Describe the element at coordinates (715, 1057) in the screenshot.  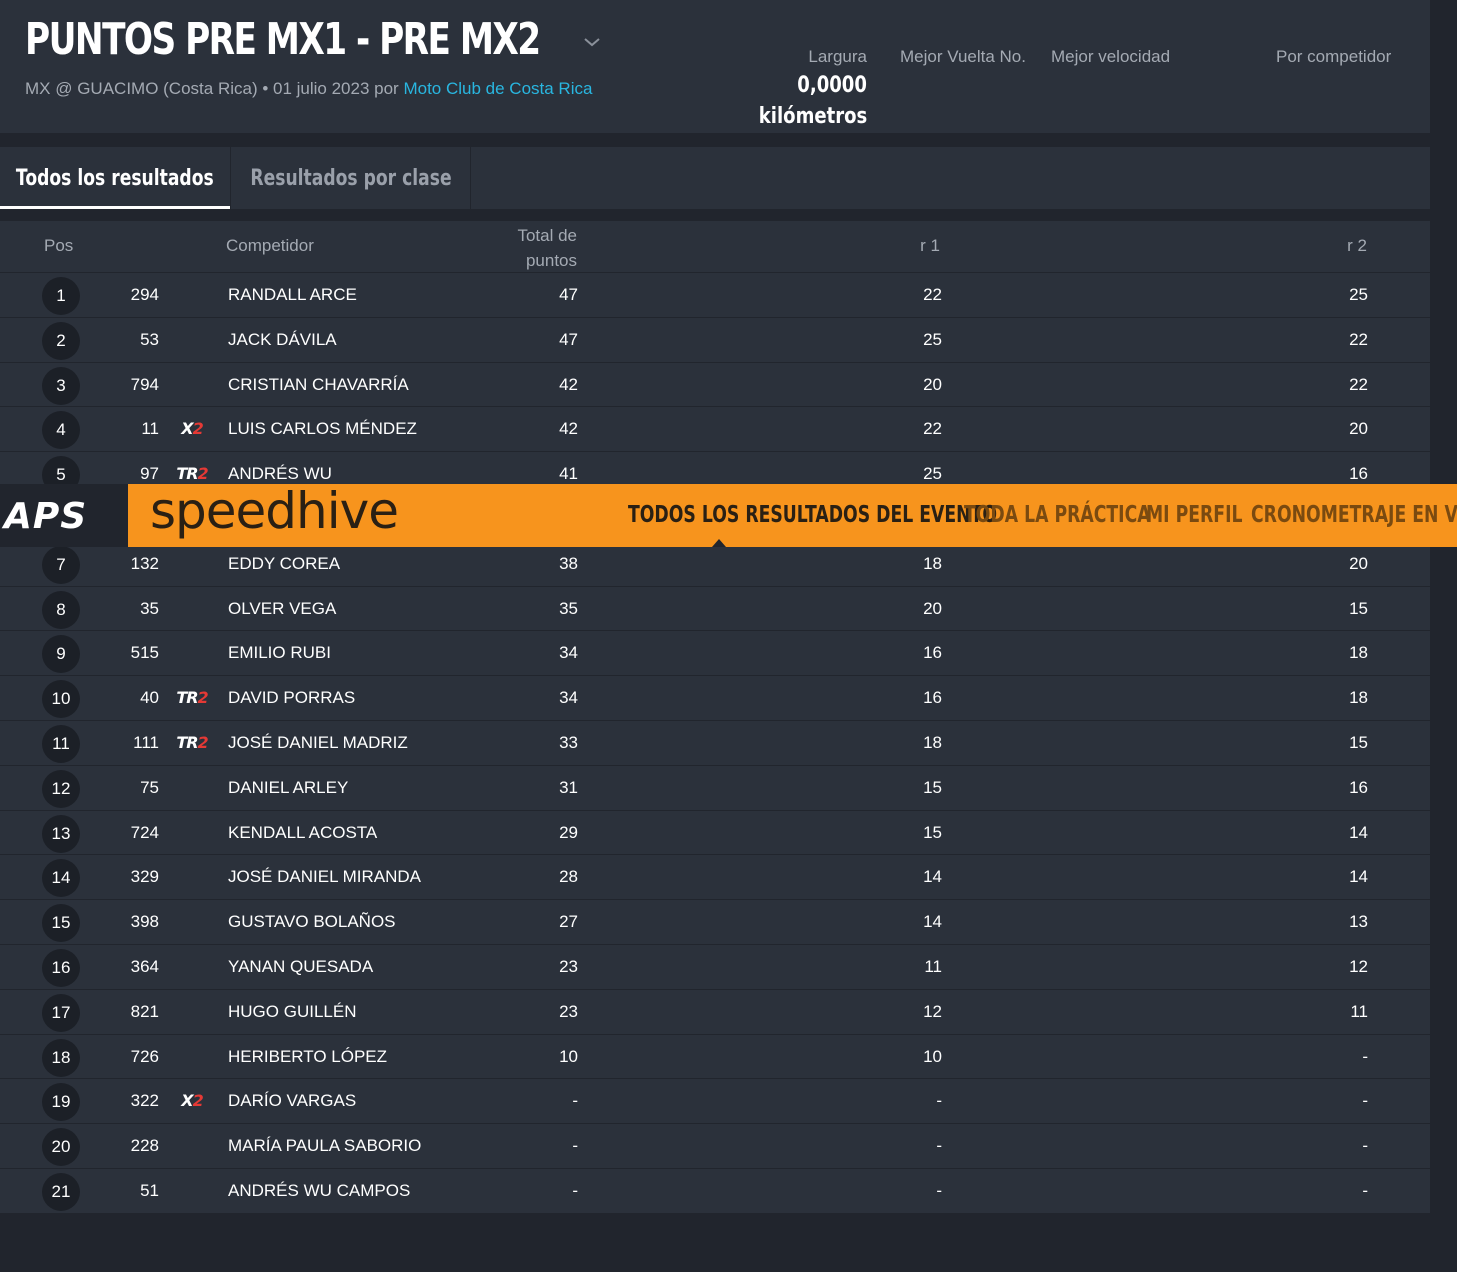
I see `table-row: 18 726 HERIBERTO LÓPEZ 10 10 -` at that location.